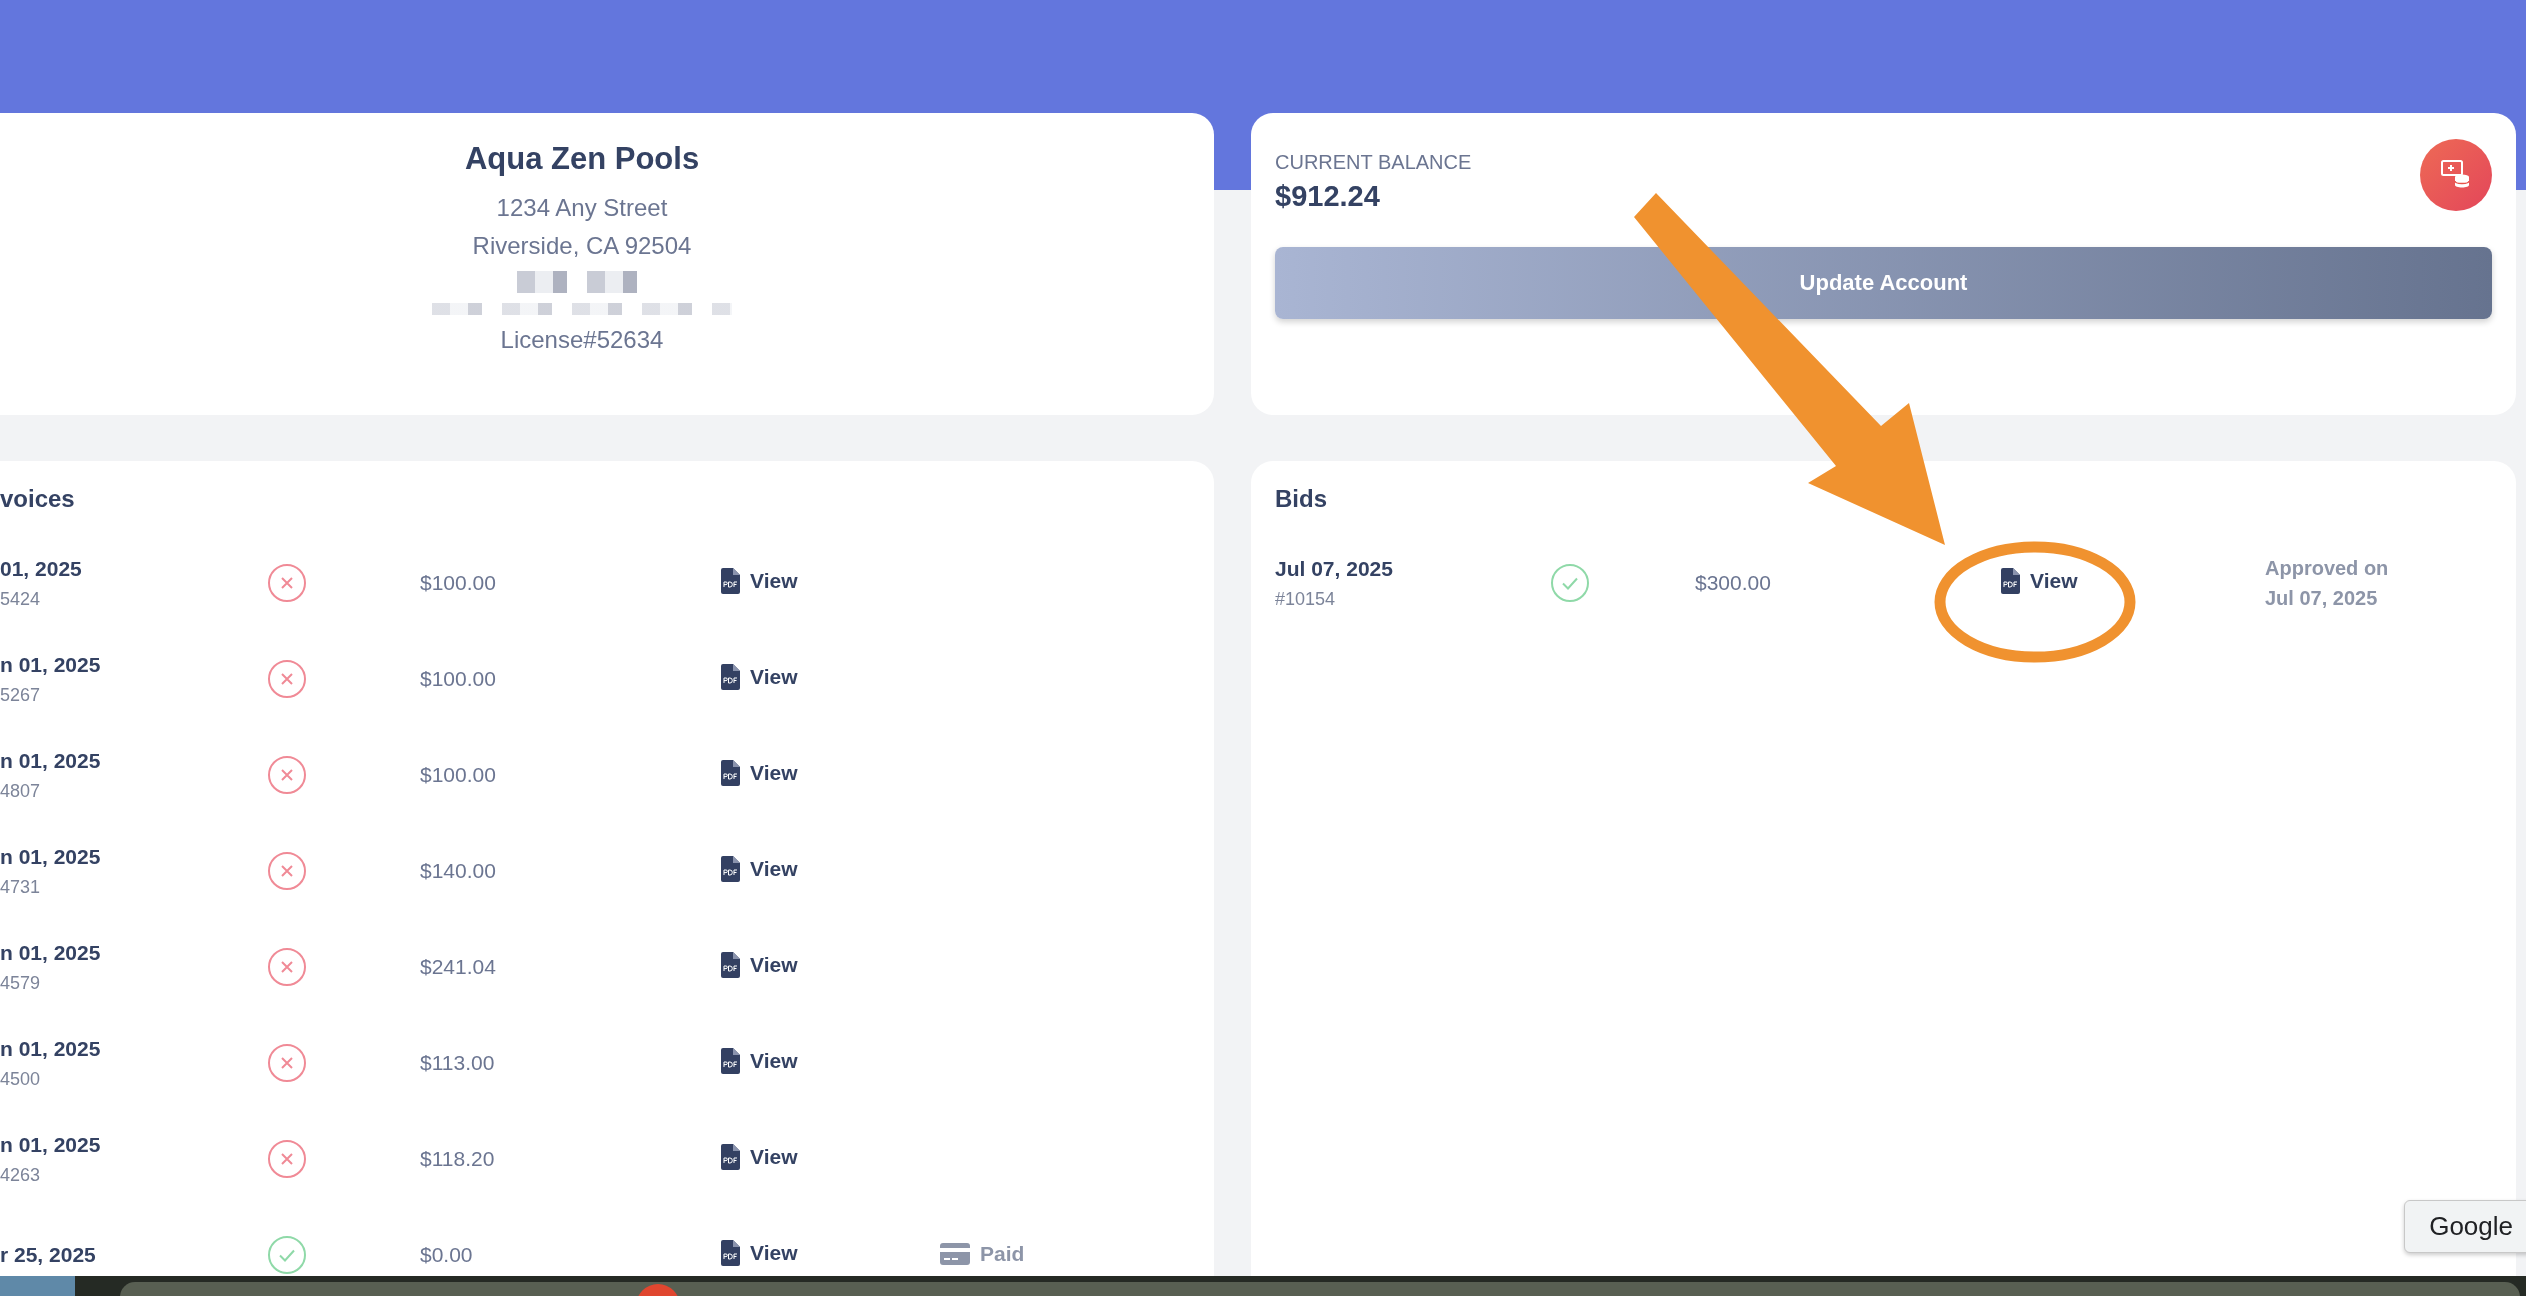 This screenshot has width=2526, height=1296. What do you see at coordinates (1305, 599) in the screenshot?
I see `row-number: #10154` at bounding box center [1305, 599].